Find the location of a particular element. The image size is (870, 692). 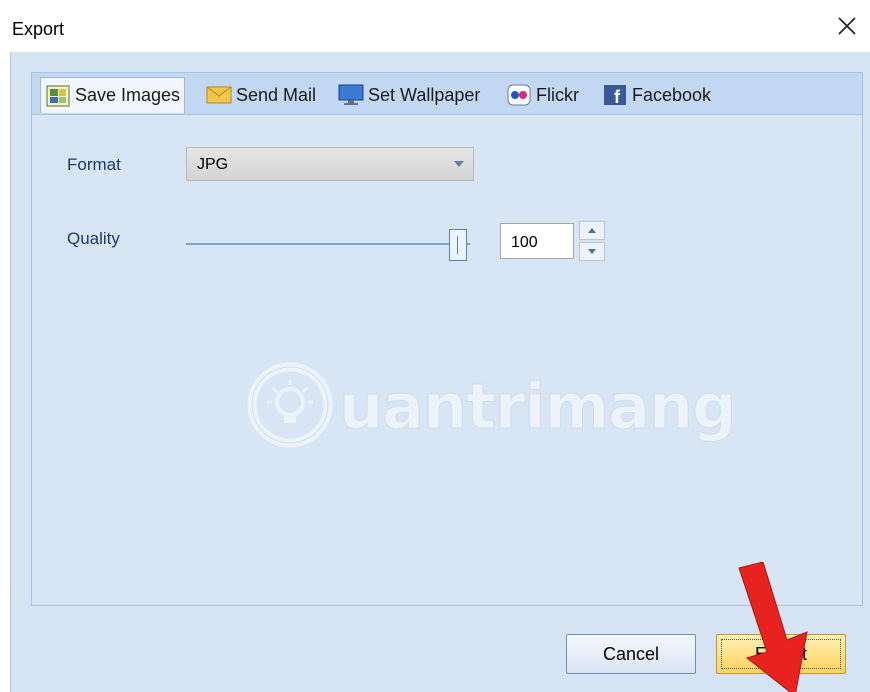

tab-send-mail: Send Mail is located at coordinates (261, 95).